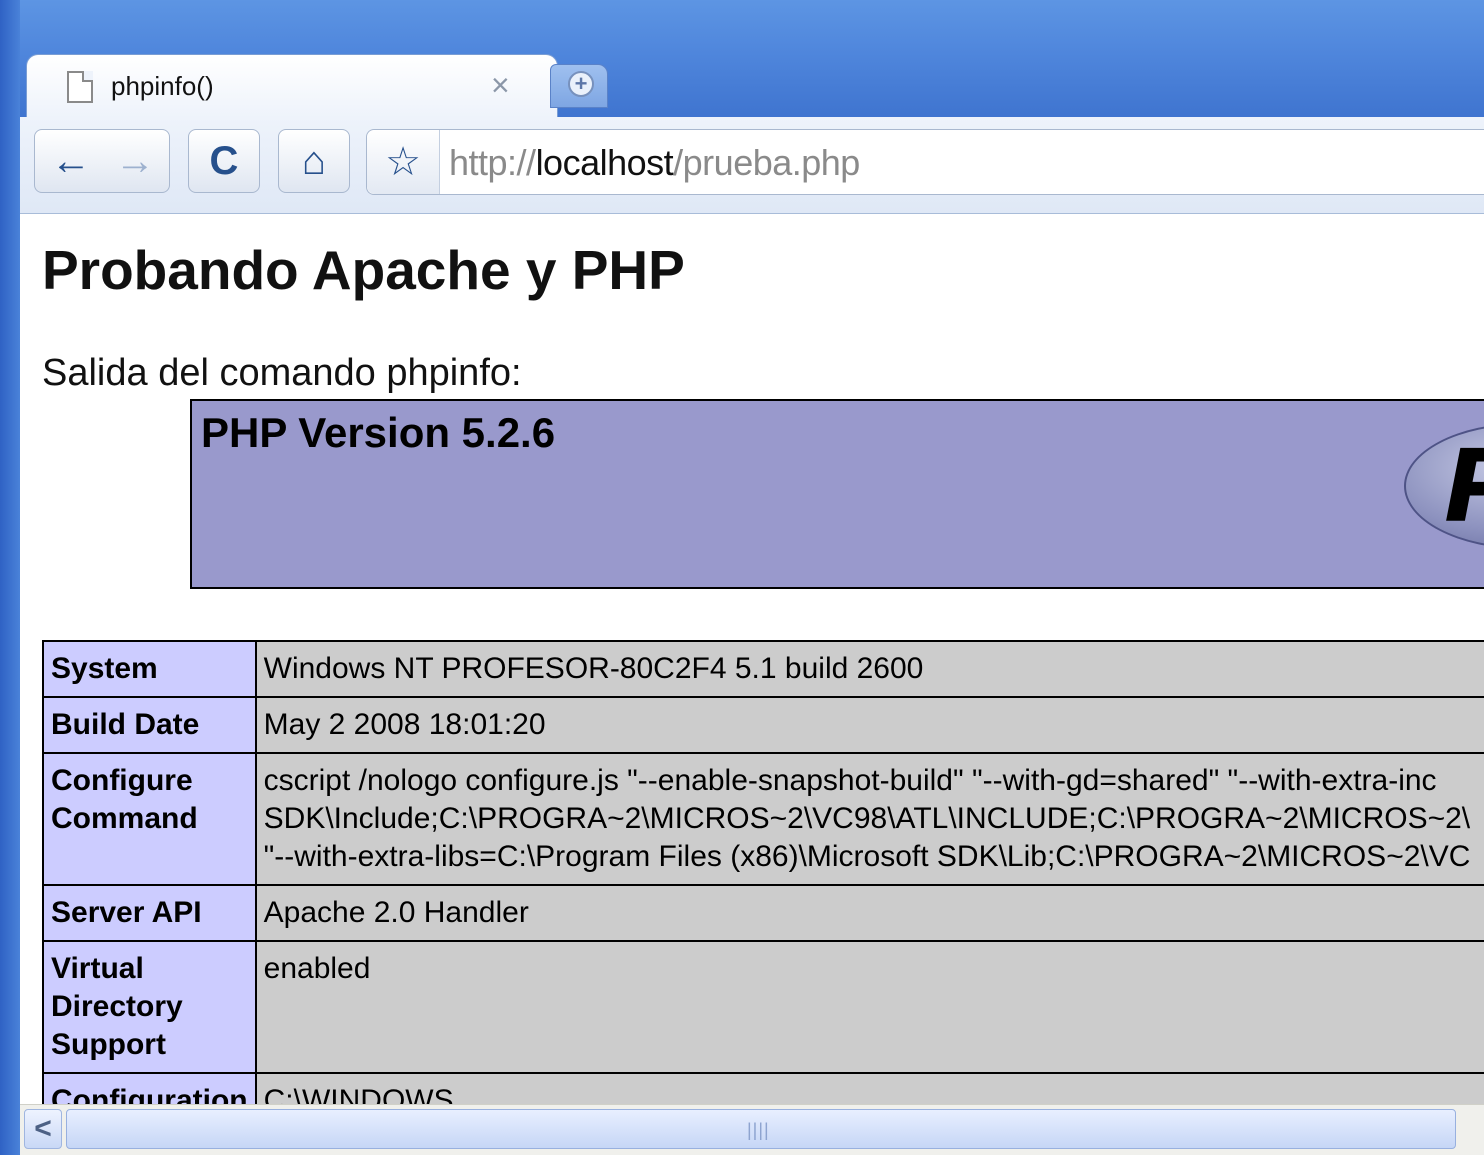 The height and width of the screenshot is (1155, 1484). I want to click on star-icon: ☆, so click(403, 162).